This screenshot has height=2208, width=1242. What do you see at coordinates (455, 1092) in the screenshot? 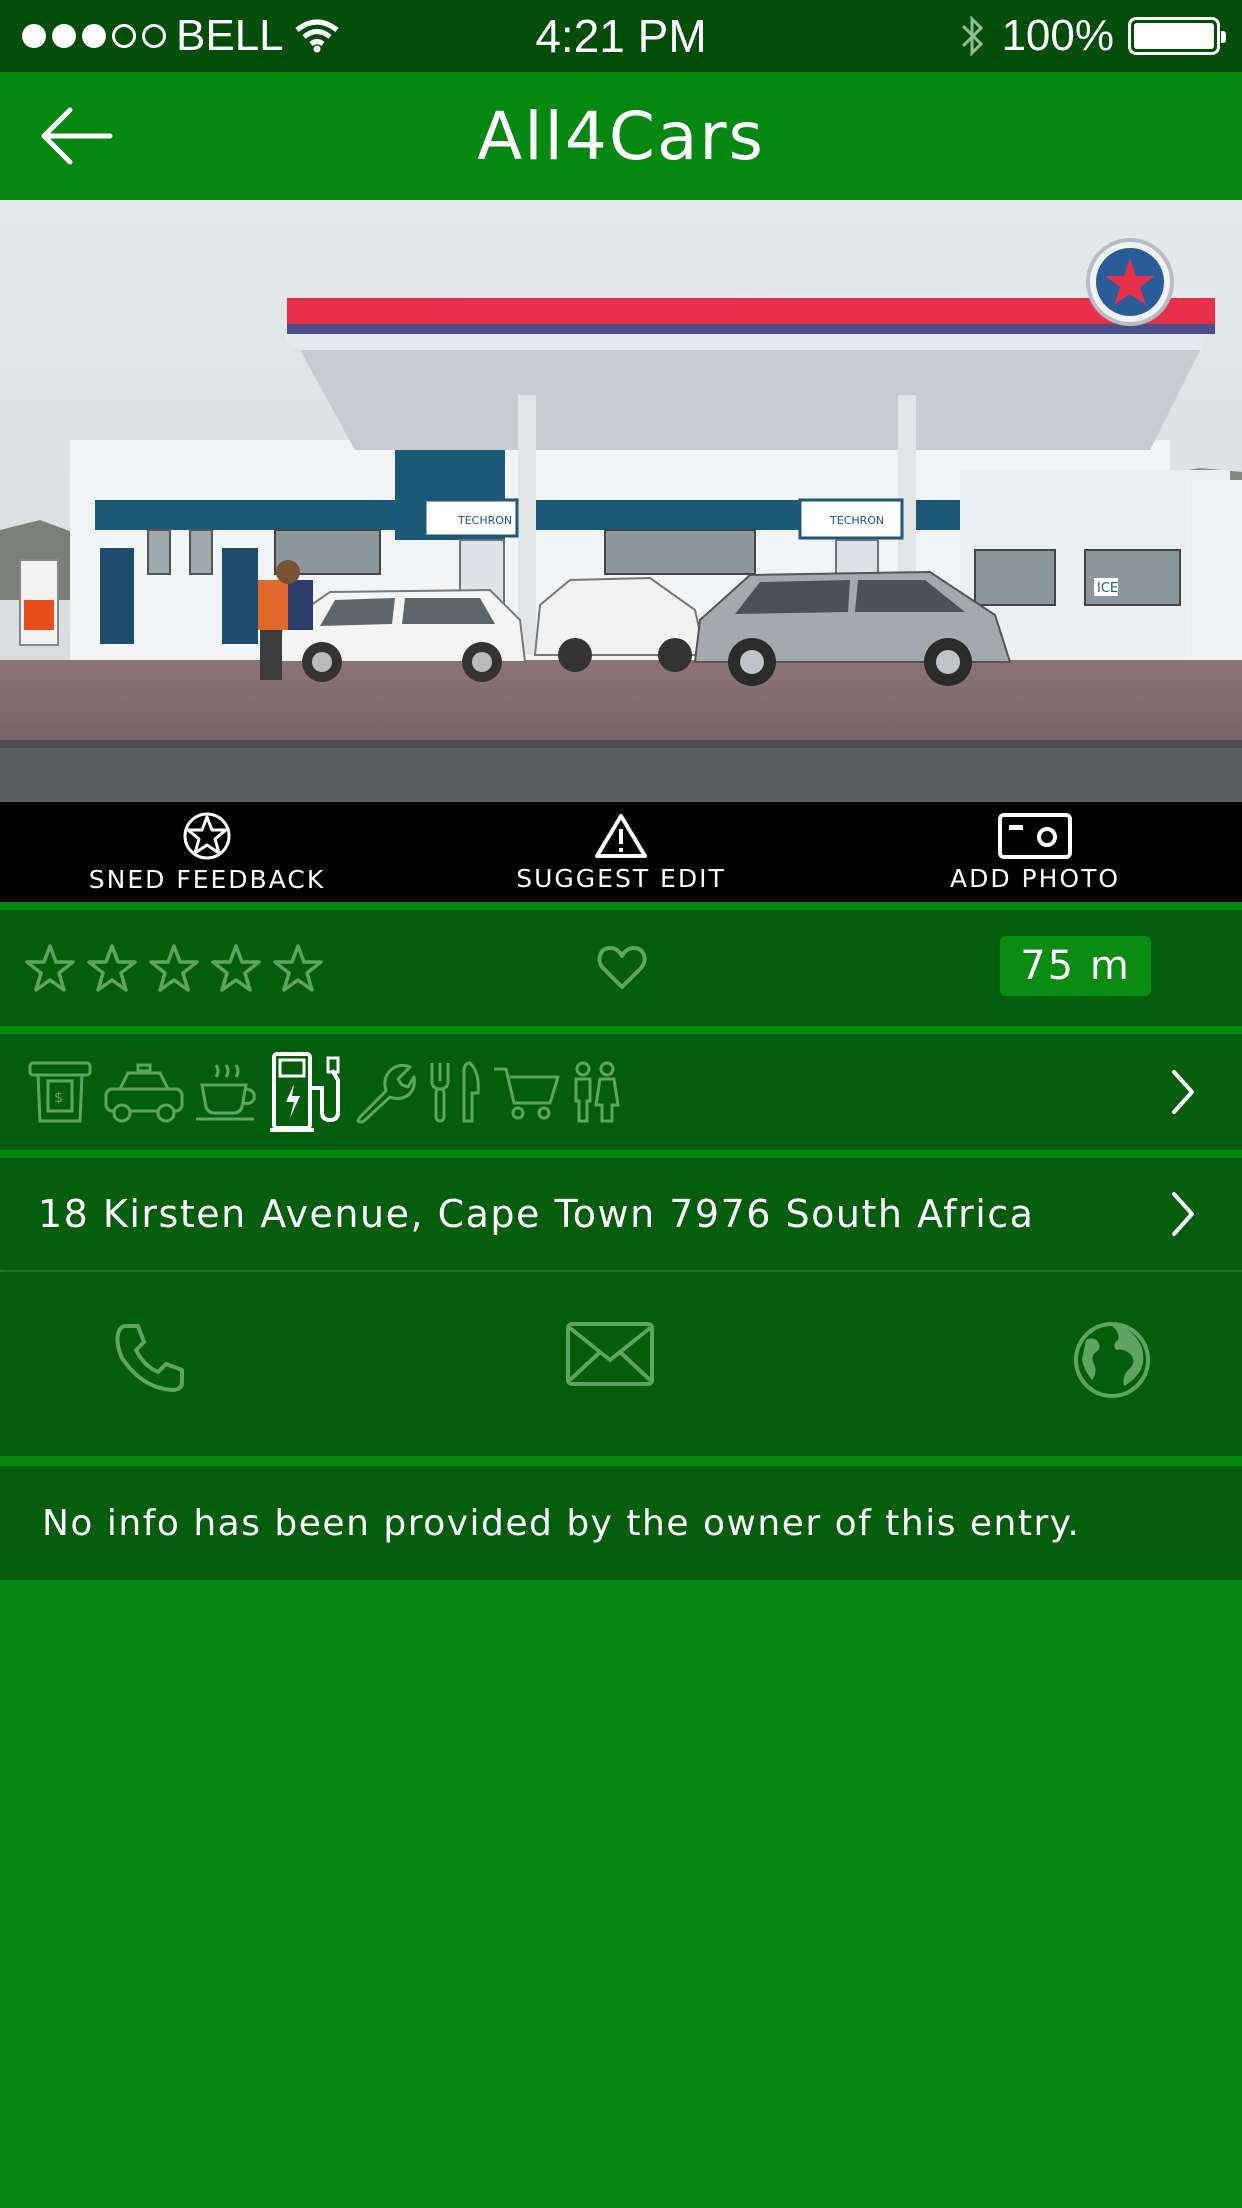
I see `restaurant-icon` at bounding box center [455, 1092].